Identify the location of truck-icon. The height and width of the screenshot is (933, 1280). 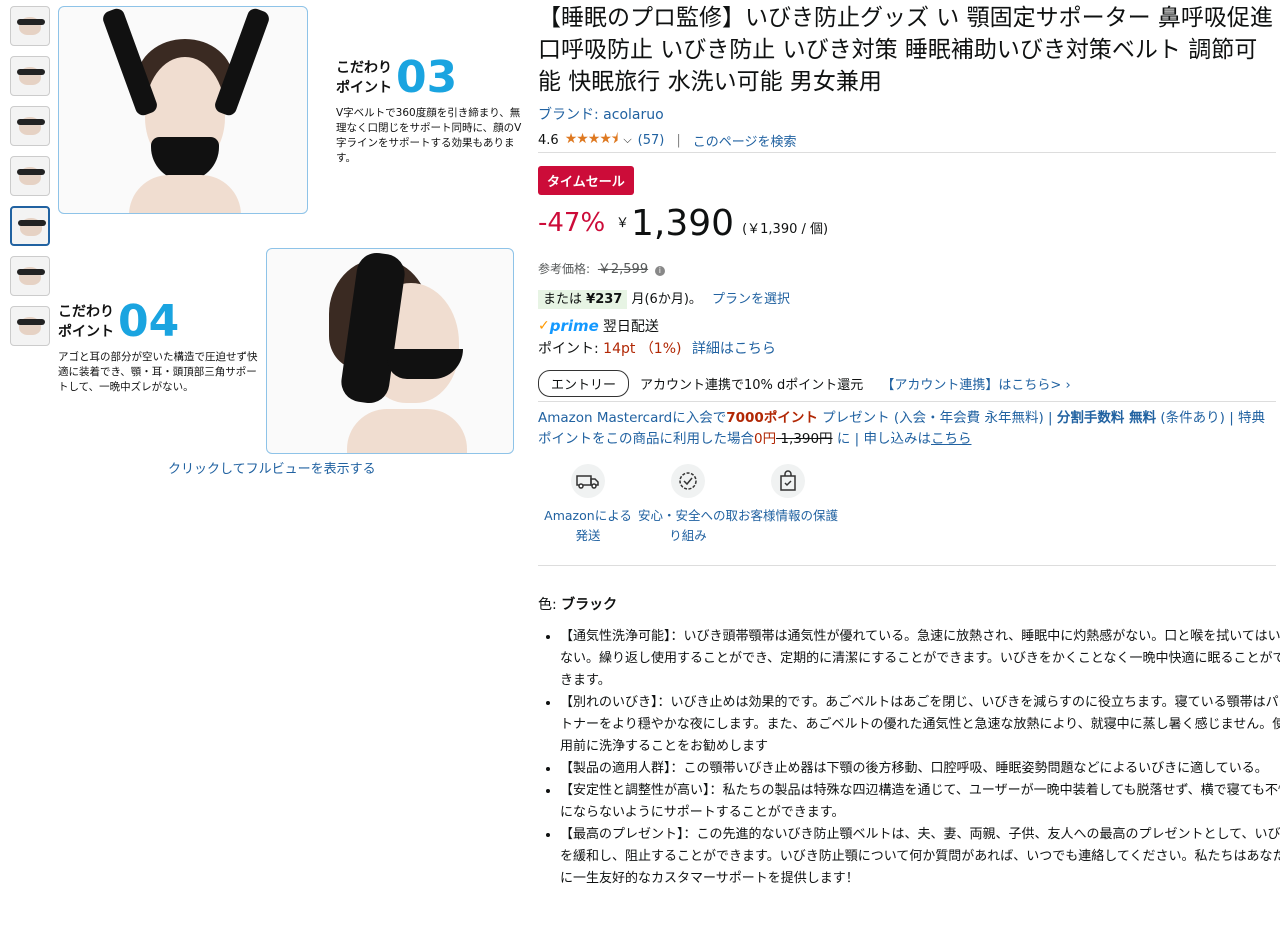
(588, 481).